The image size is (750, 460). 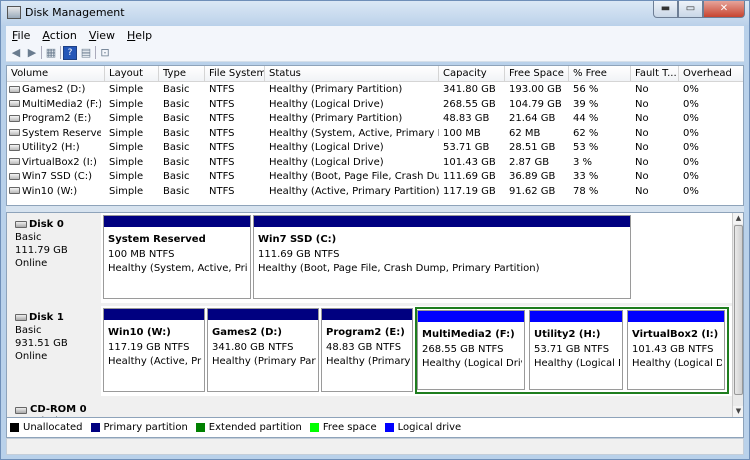 What do you see at coordinates (247, 332) in the screenshot?
I see `partition-name: Games2 (D:)` at bounding box center [247, 332].